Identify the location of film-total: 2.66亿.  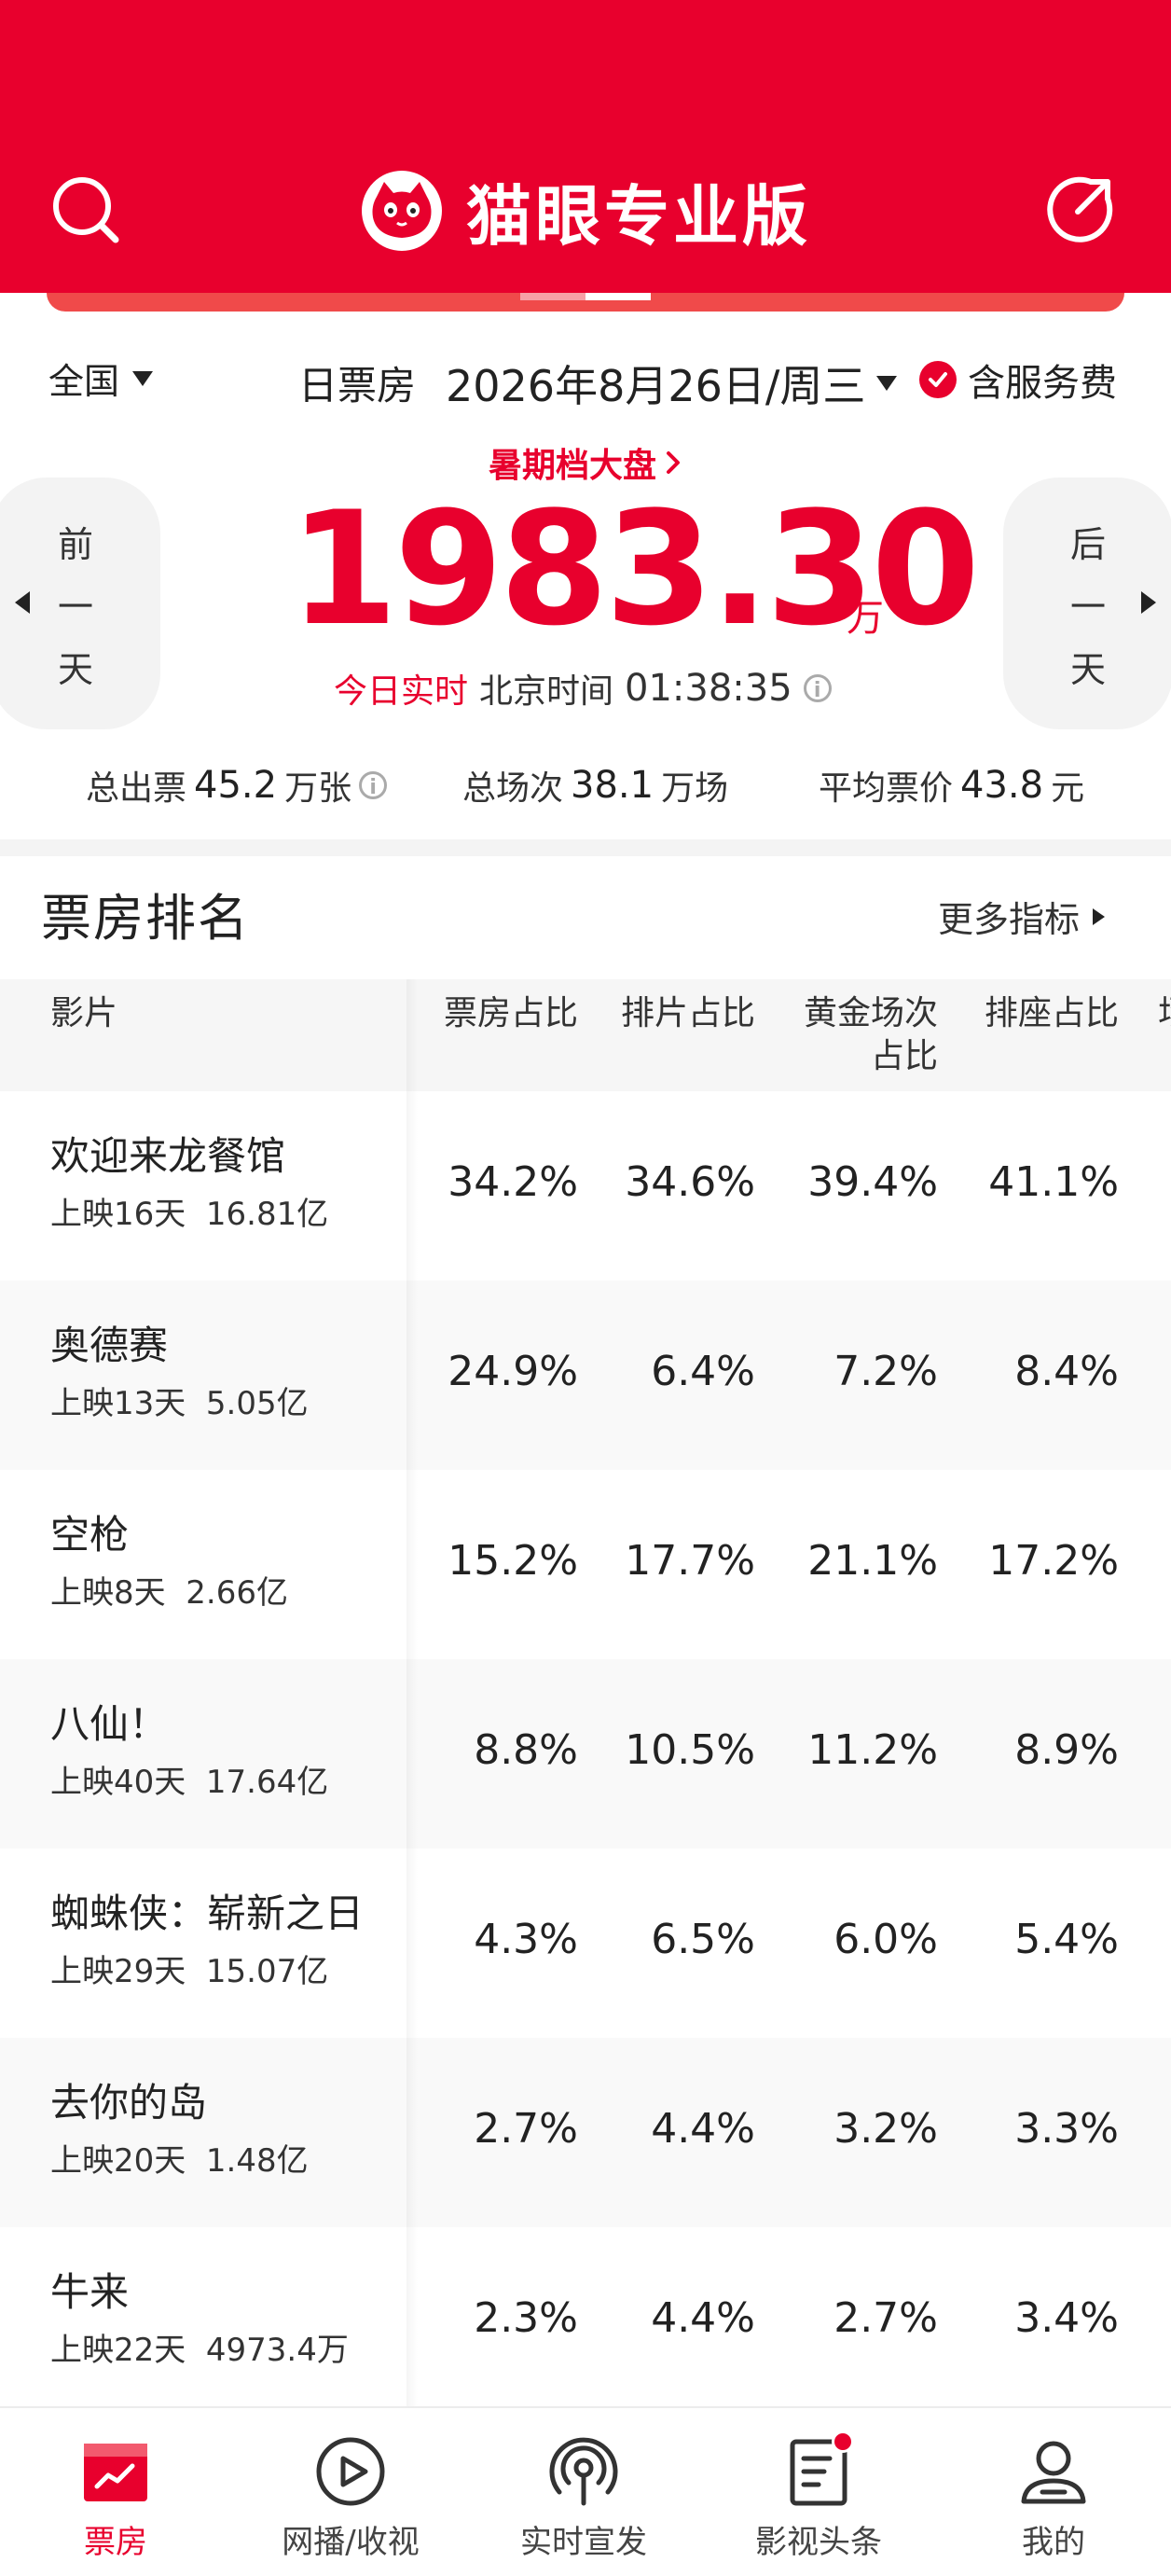
(237, 1593).